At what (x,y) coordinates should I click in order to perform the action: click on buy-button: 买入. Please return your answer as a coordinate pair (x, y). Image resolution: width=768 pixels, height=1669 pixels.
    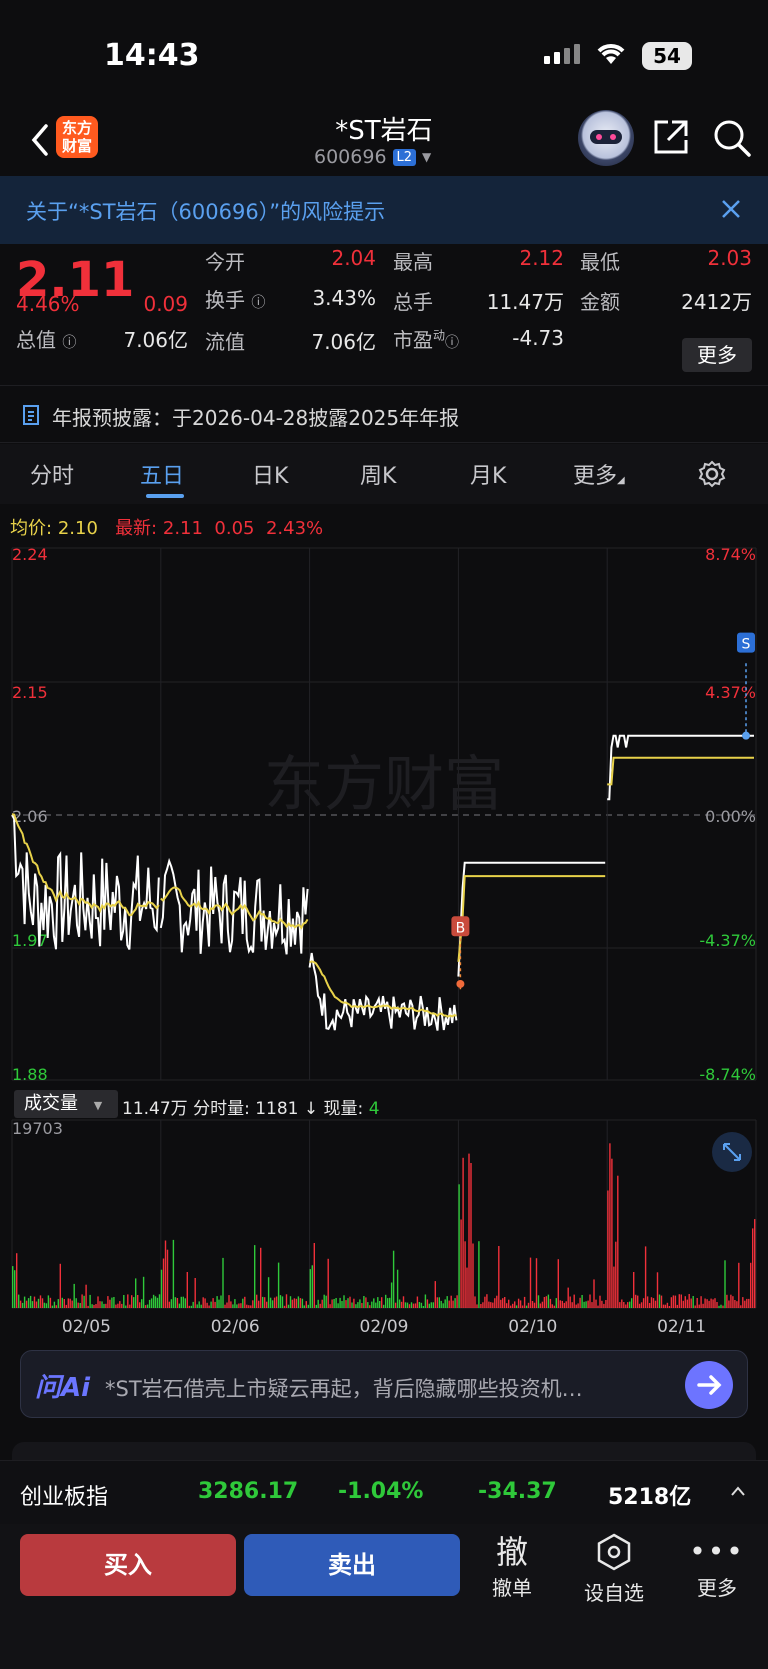
    Looking at the image, I should click on (128, 1565).